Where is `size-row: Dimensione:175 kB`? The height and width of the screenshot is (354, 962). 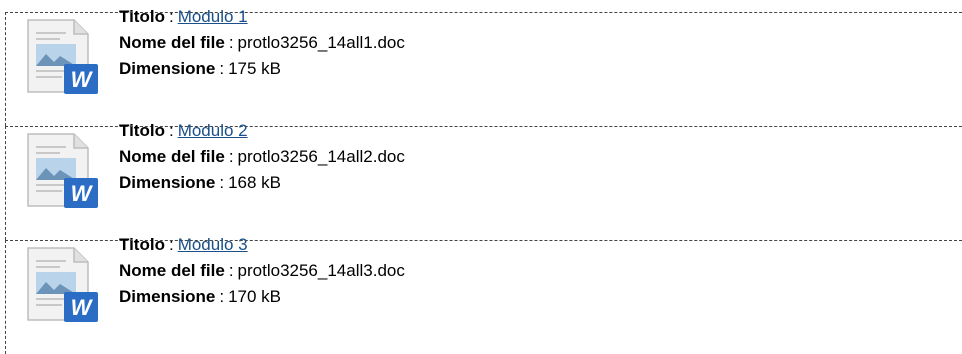 size-row: Dimensione:175 kB is located at coordinates (262, 69).